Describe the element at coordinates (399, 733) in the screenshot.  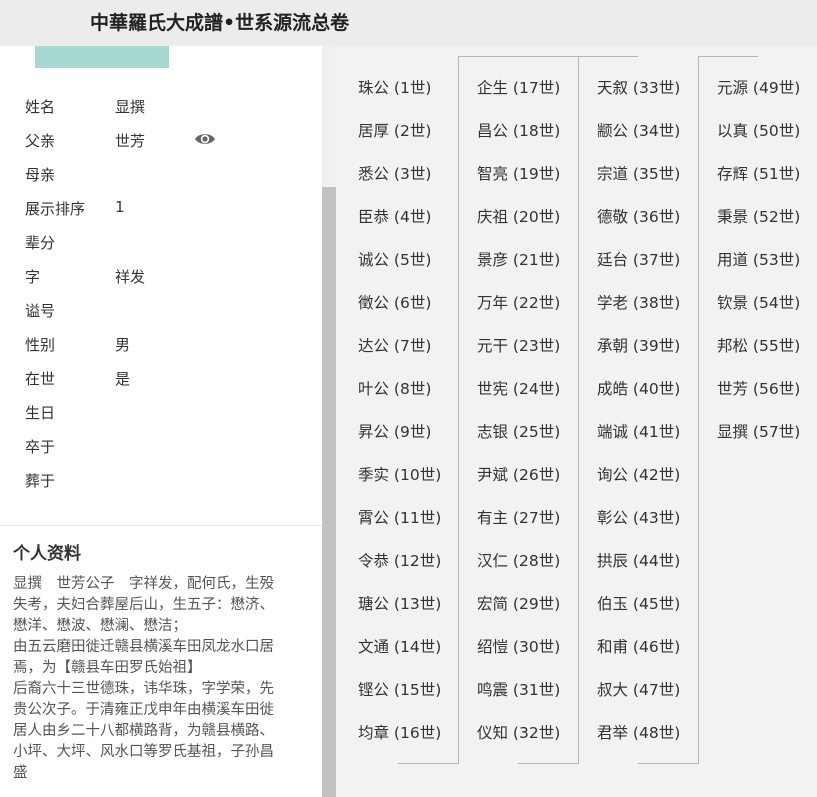
I see `generation-item: 均章 (16世)` at that location.